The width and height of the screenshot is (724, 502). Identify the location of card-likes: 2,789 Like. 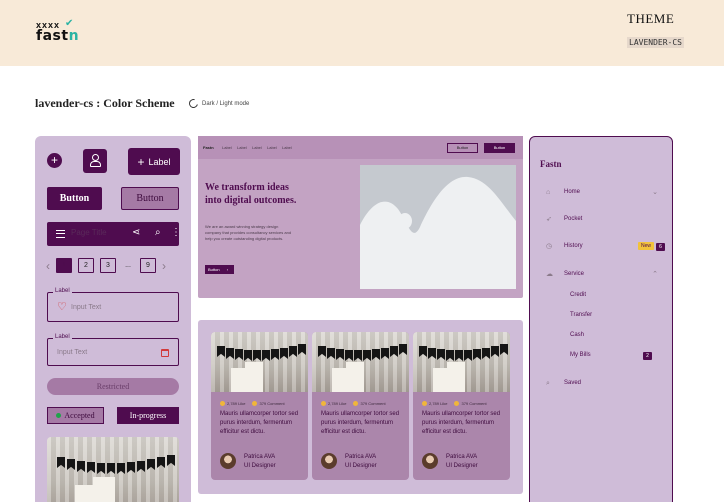
(236, 403).